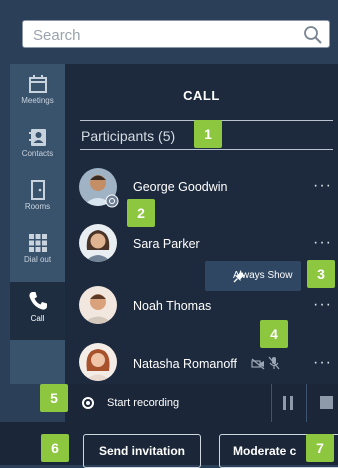 This screenshot has width=338, height=468. I want to click on pause-button, so click(289, 403).